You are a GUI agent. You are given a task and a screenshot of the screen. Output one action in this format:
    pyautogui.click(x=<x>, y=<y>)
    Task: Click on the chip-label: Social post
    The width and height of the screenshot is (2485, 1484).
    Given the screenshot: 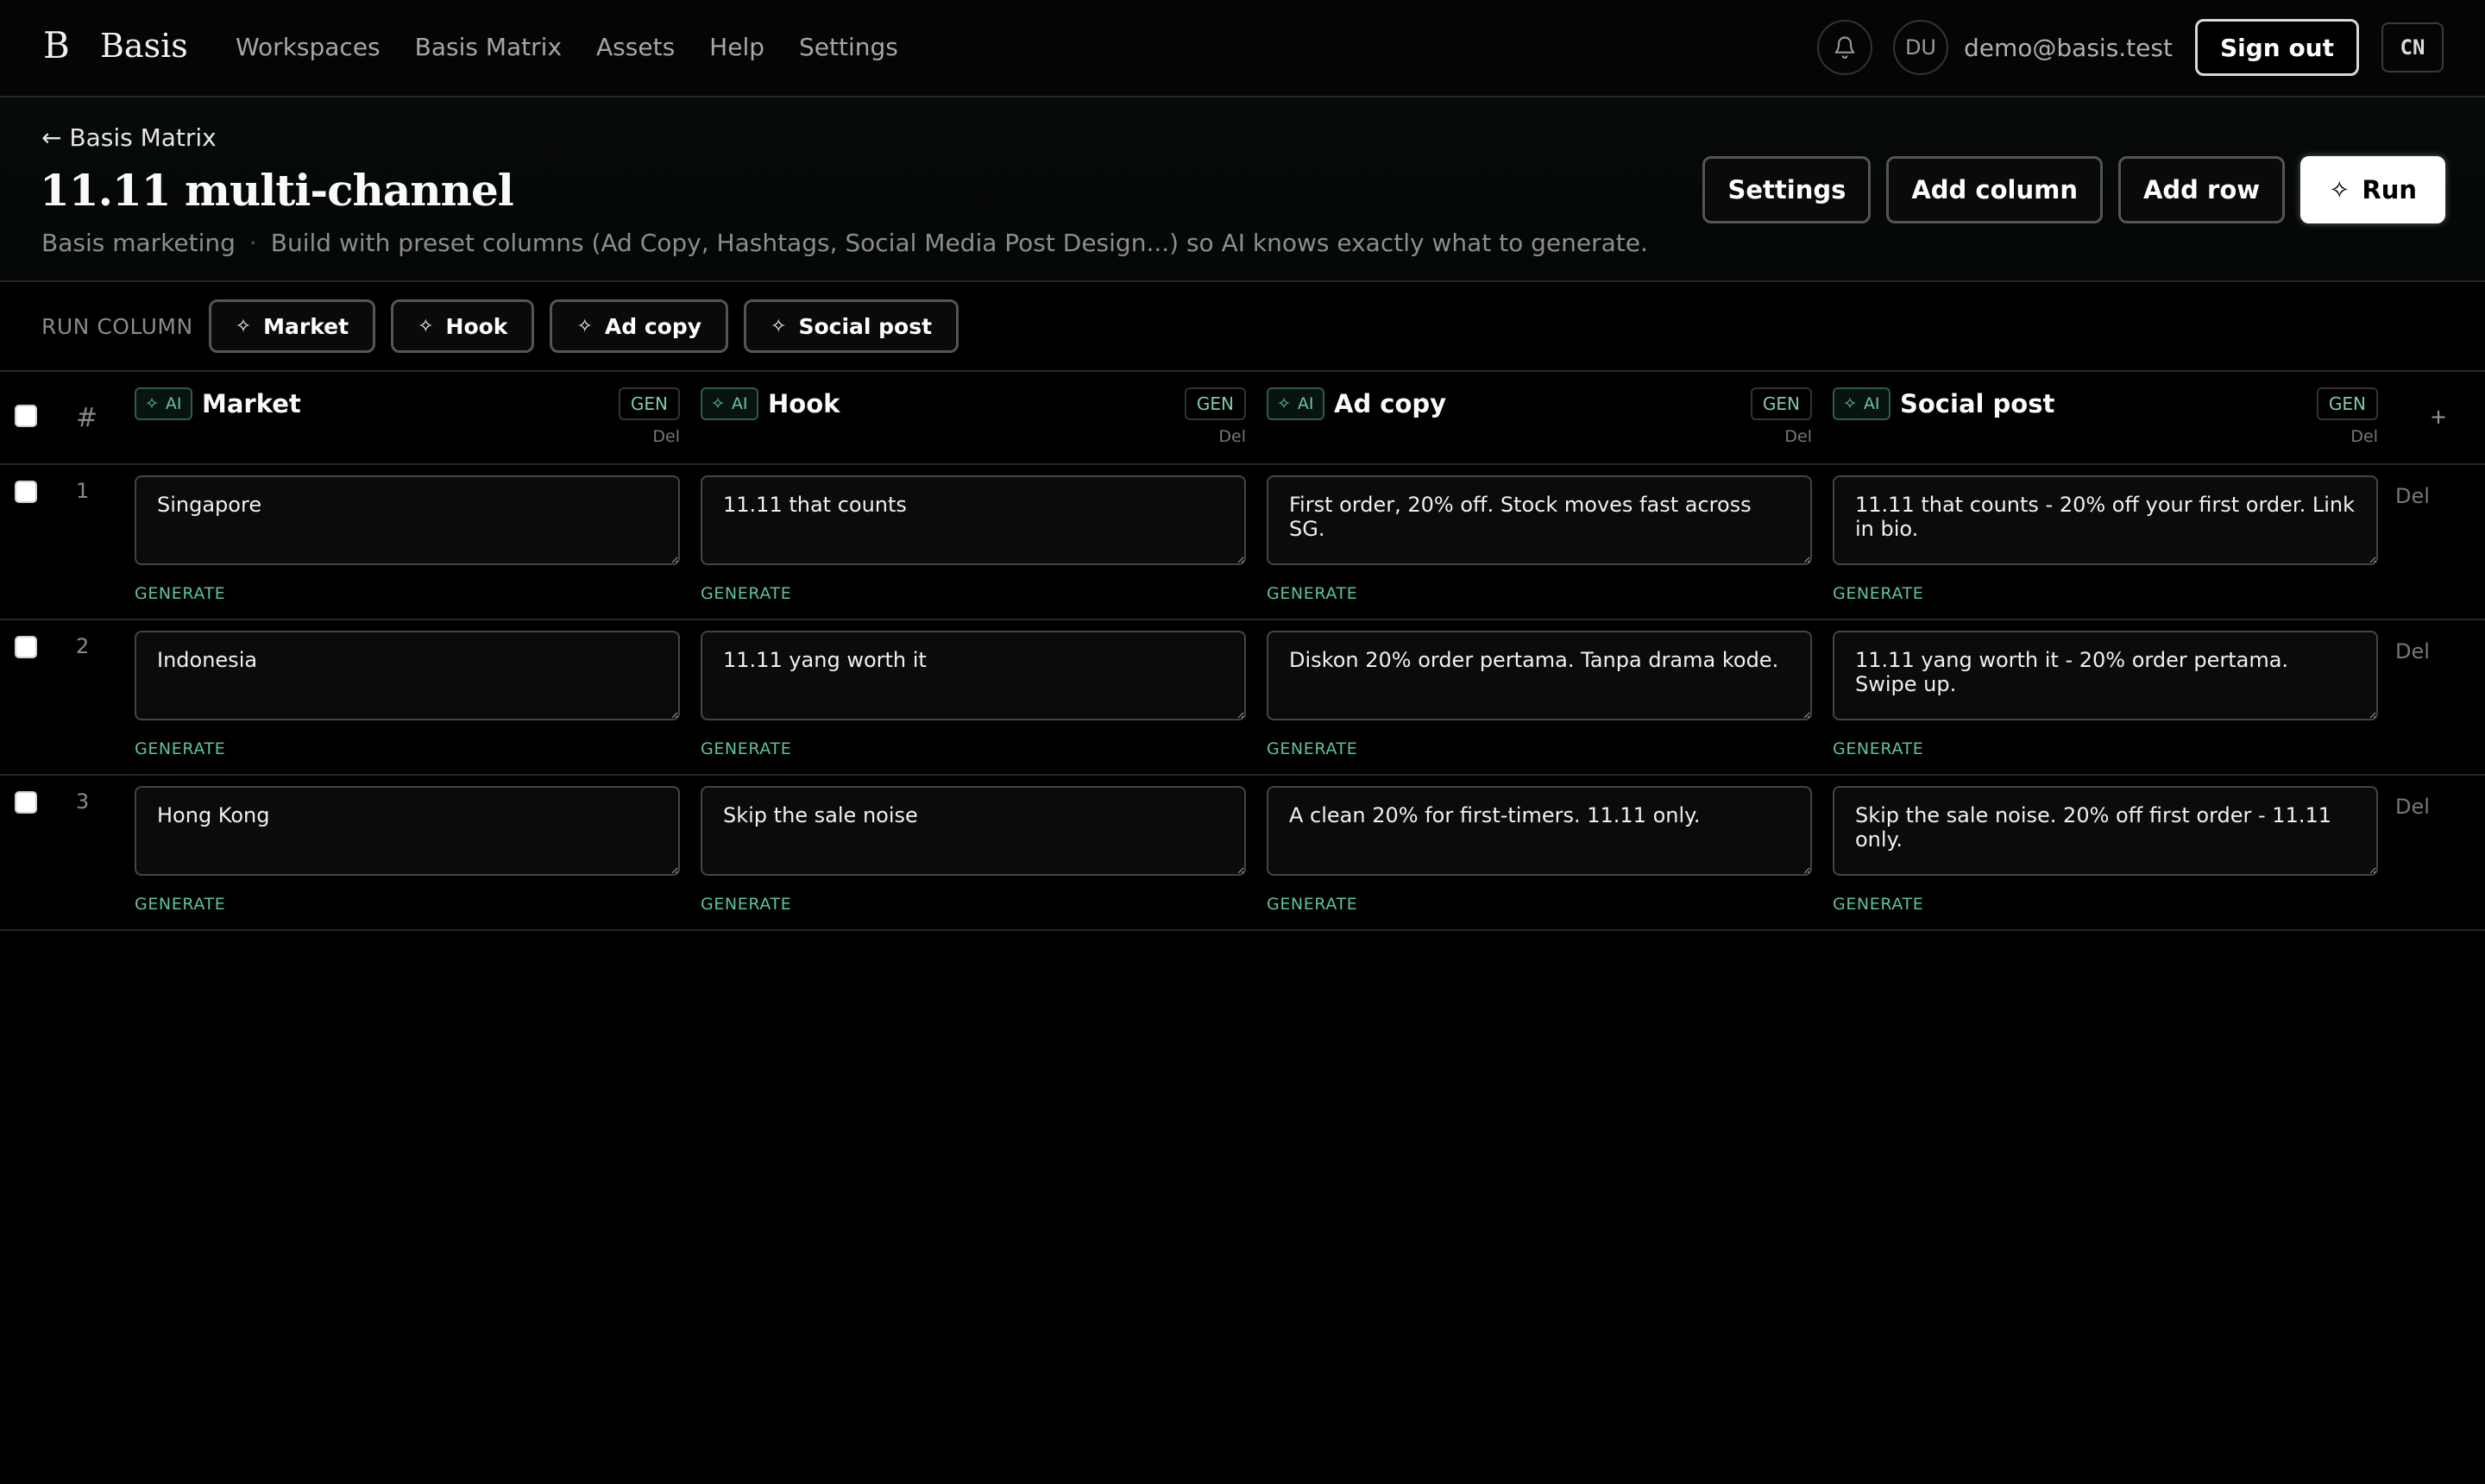 What is the action you would take?
    pyautogui.click(x=865, y=326)
    